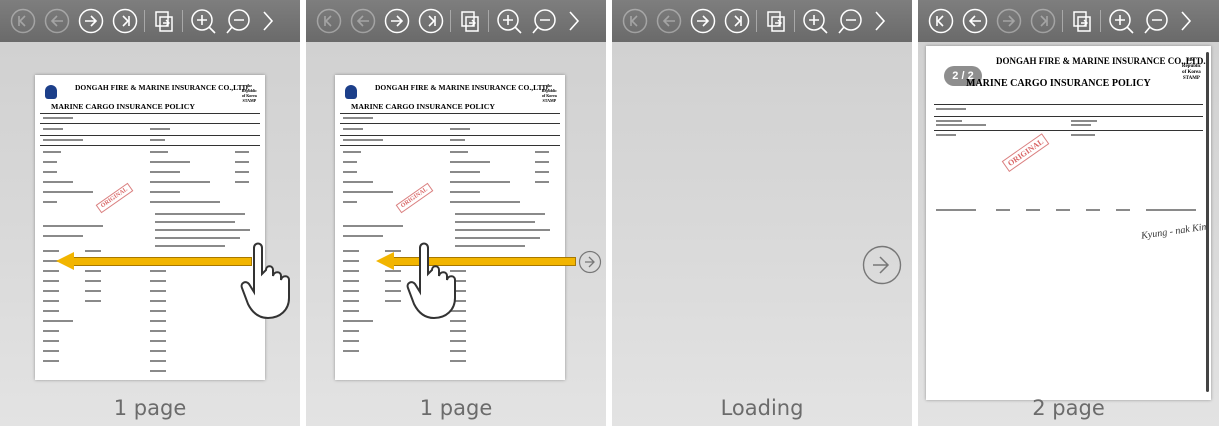 The image size is (1219, 426). Describe the element at coordinates (762, 408) in the screenshot. I see `page-status-label: Loading` at that location.